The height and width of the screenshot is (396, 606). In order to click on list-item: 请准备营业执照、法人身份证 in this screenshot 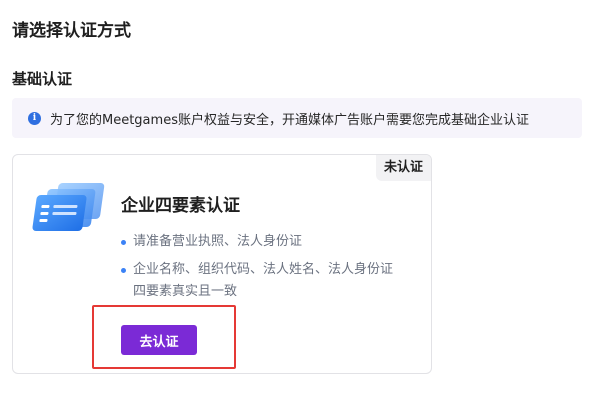, I will do `click(271, 242)`.